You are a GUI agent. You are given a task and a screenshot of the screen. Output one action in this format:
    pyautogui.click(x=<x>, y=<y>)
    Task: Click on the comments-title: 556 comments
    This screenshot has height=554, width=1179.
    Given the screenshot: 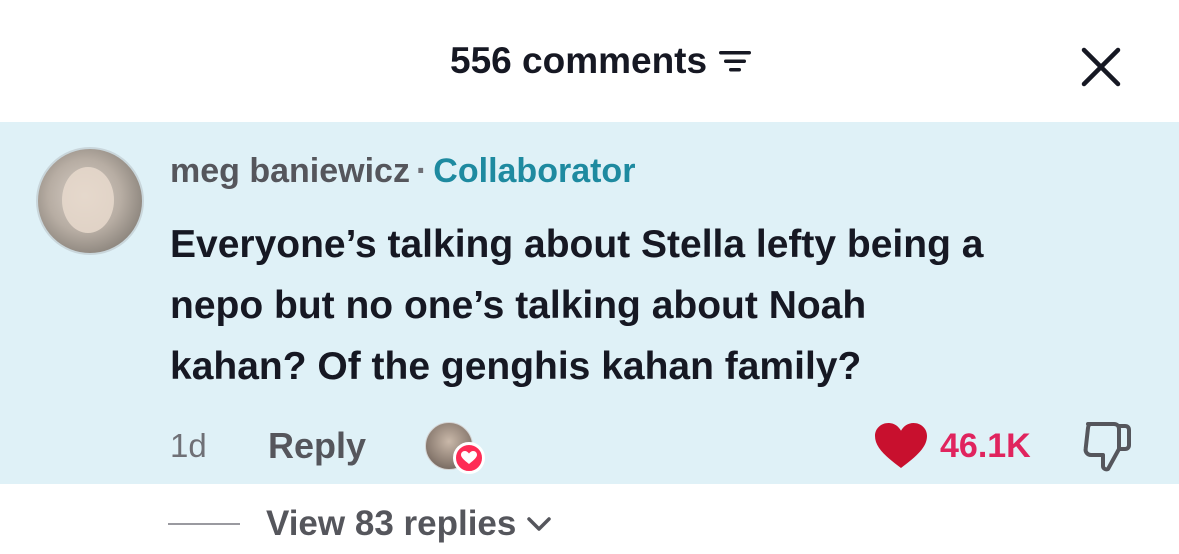 What is the action you would take?
    pyautogui.click(x=601, y=61)
    